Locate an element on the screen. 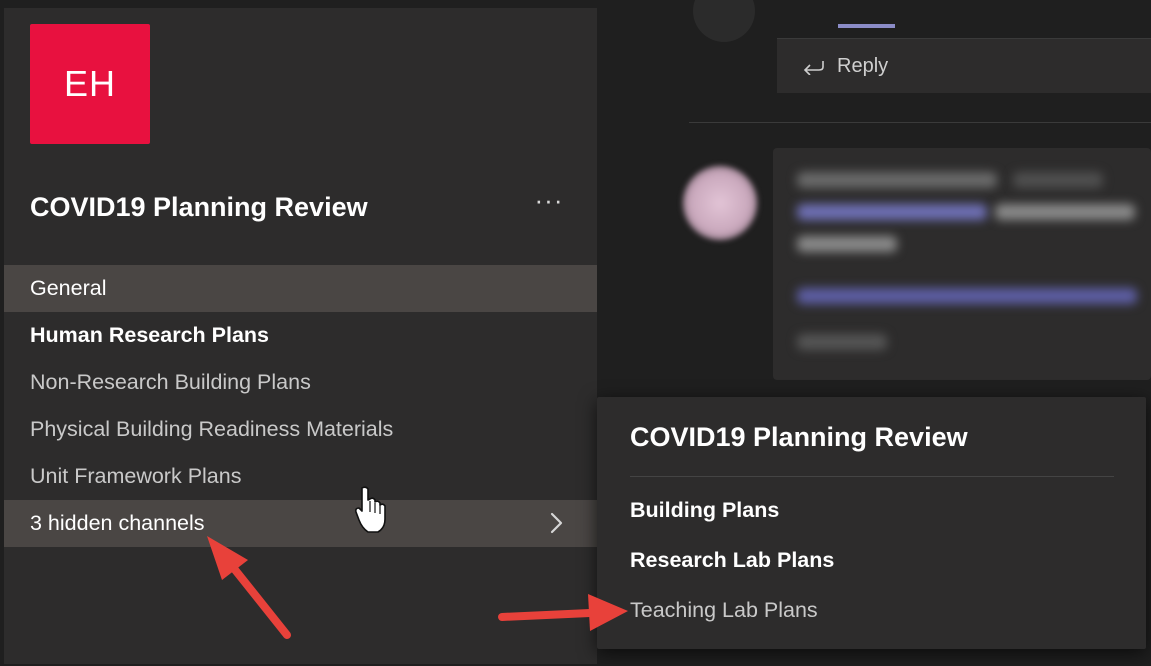 This screenshot has width=1151, height=666. hidden-channels-label: 3 hidden channels is located at coordinates (117, 523).